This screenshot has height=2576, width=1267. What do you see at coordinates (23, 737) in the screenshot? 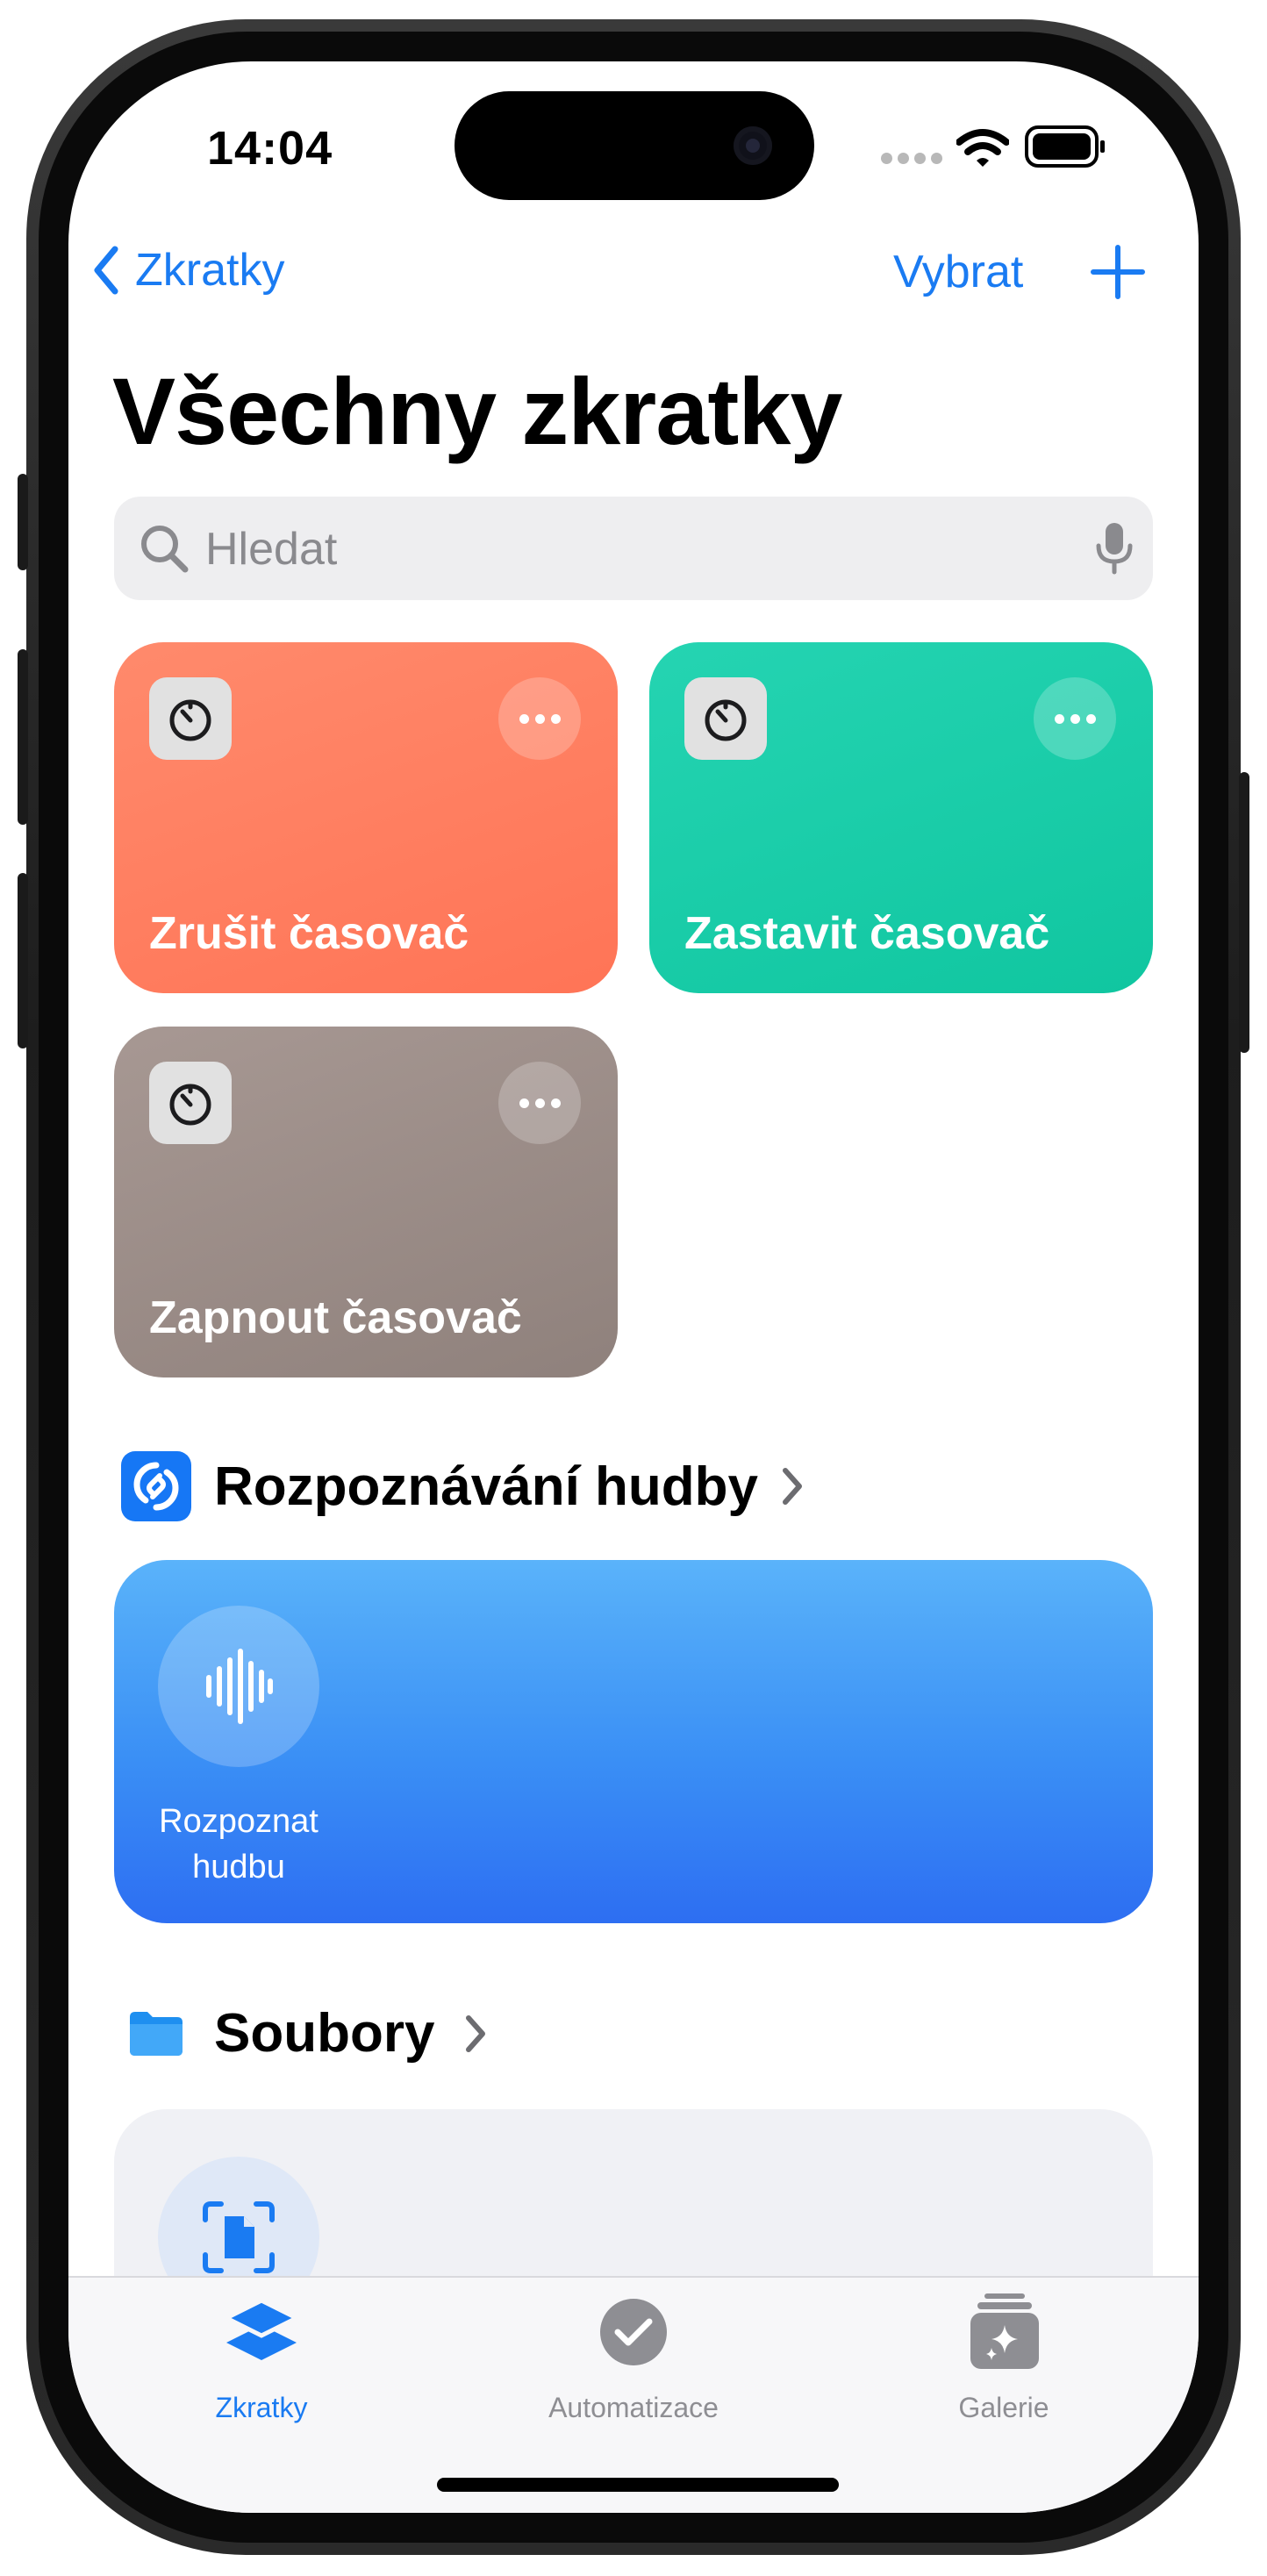
I see `volume-up-button` at bounding box center [23, 737].